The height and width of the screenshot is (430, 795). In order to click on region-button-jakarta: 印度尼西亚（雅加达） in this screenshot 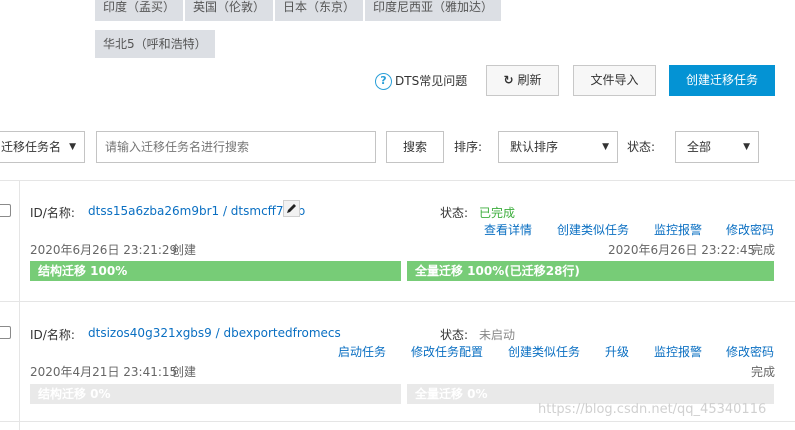, I will do `click(433, 10)`.